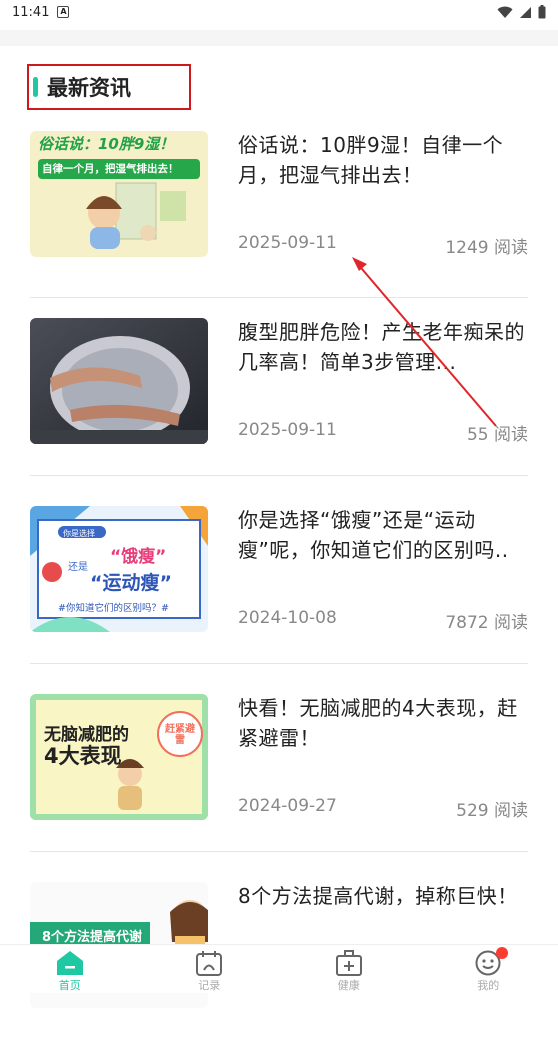 Image resolution: width=558 pixels, height=1040 pixels. Describe the element at coordinates (497, 432) in the screenshot. I see `article-read-count: 55 阅读` at that location.